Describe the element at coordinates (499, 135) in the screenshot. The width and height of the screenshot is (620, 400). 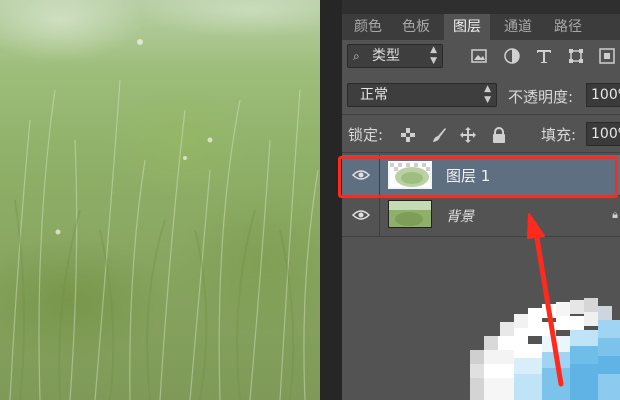
I see `lock-all-icon` at that location.